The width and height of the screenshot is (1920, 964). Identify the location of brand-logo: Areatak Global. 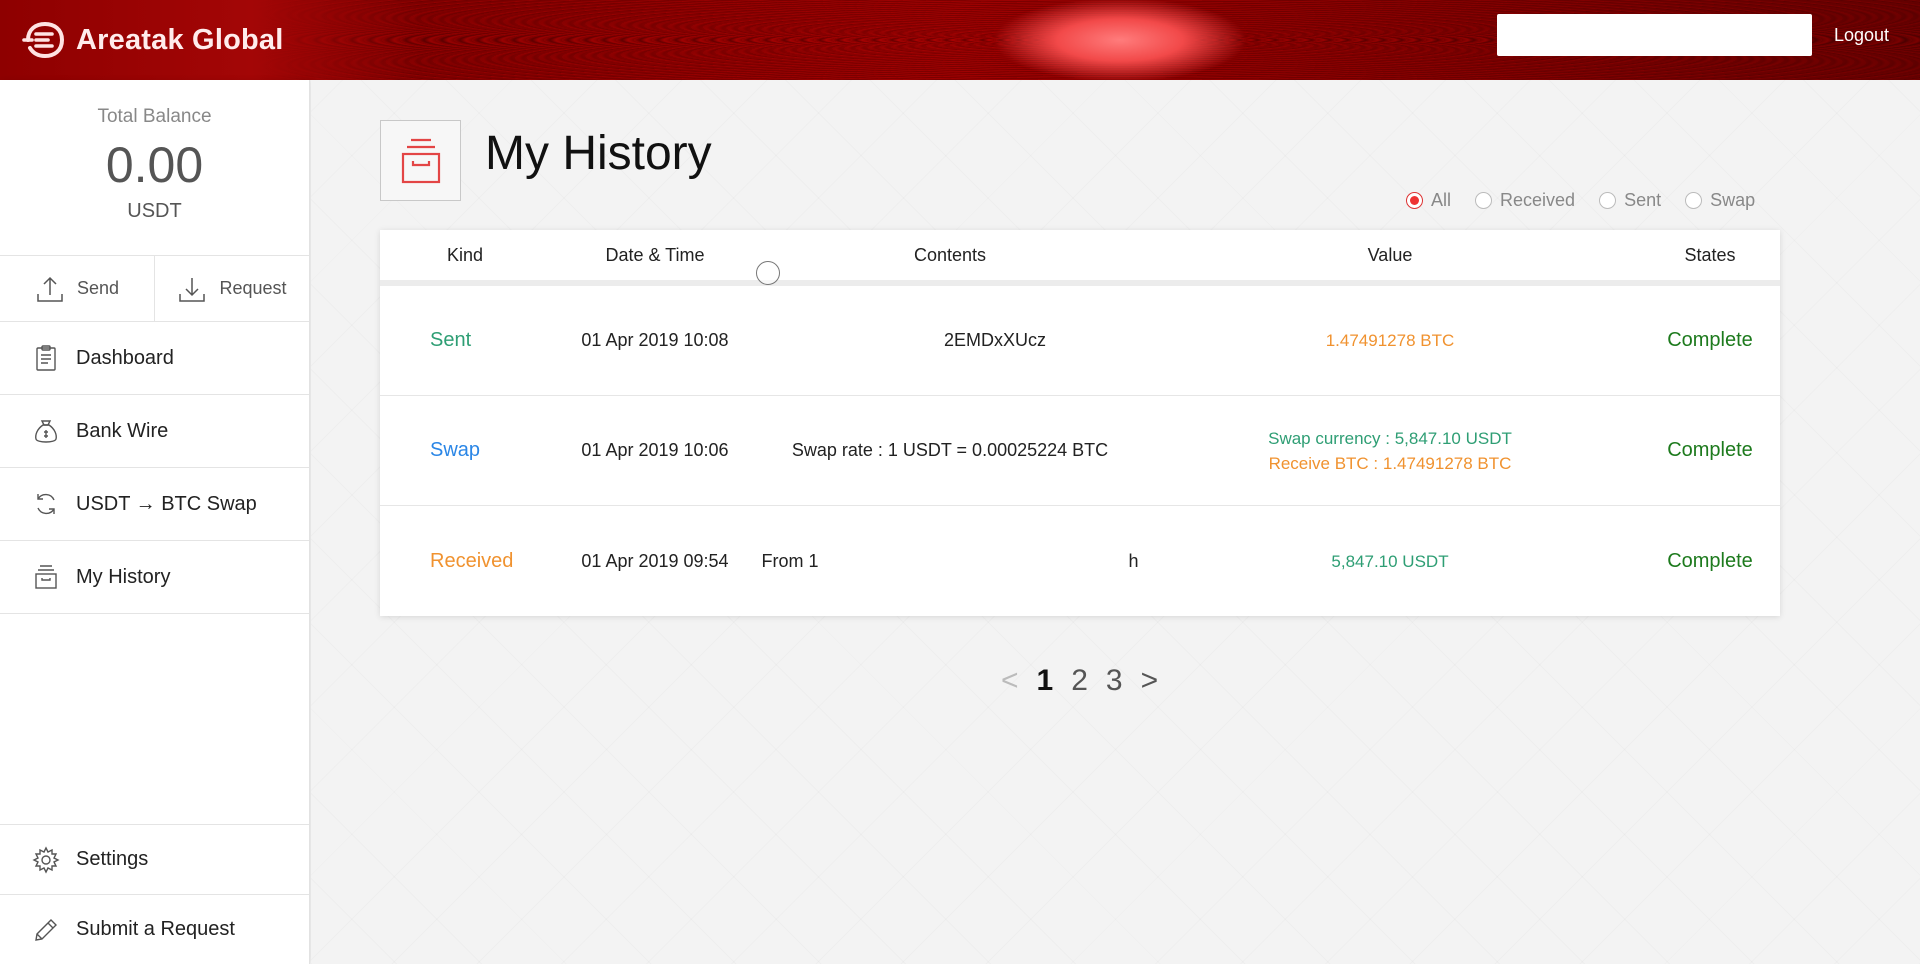
(153, 40).